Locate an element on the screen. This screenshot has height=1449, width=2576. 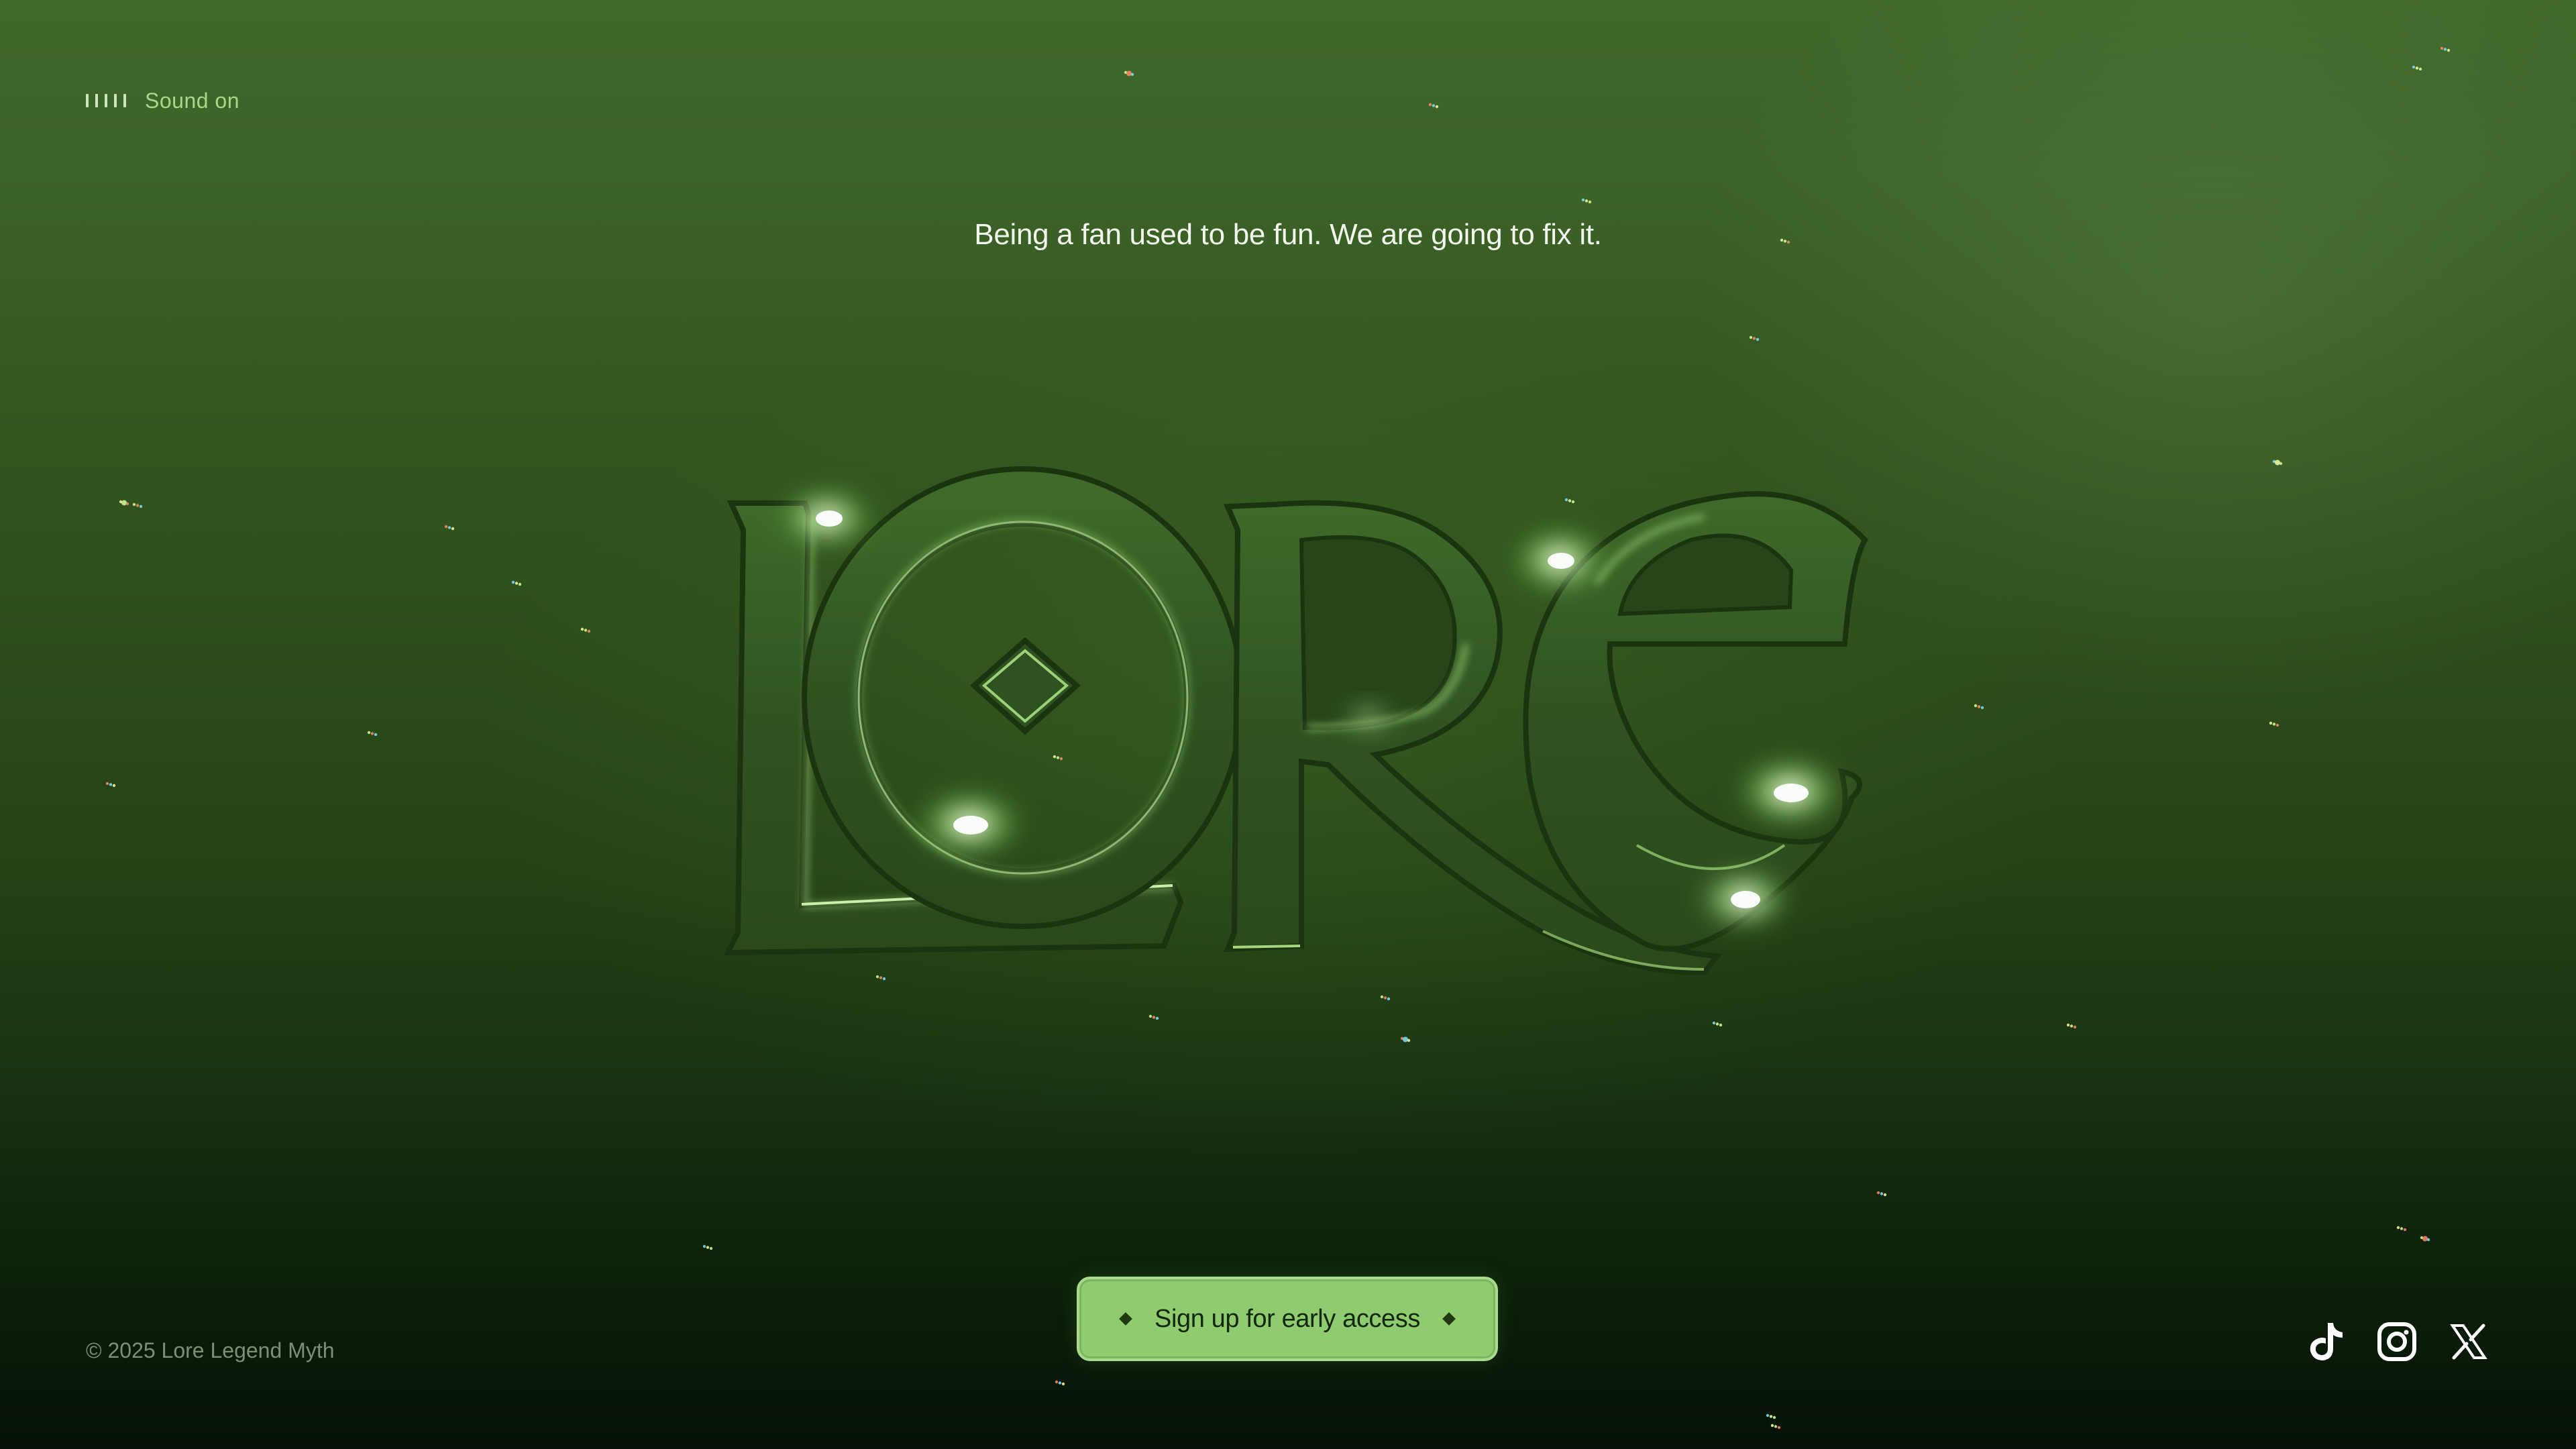
instagram-icon is located at coordinates (2396, 1341).